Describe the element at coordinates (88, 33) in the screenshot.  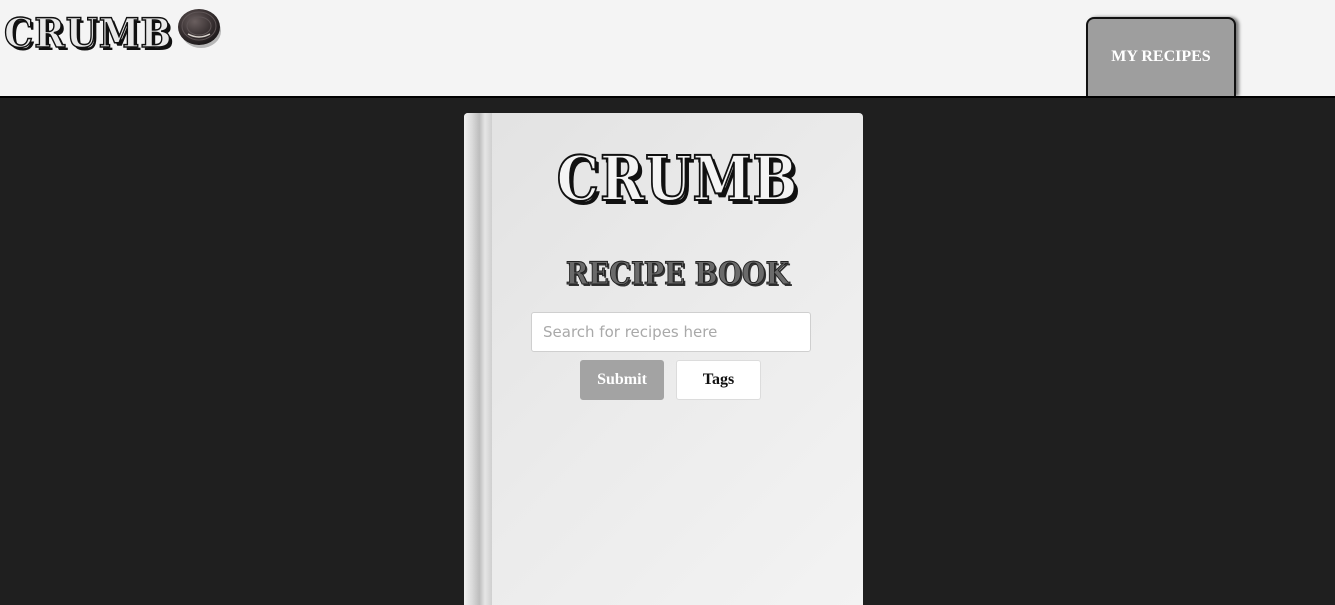
I see `brand-name: CRUMB` at that location.